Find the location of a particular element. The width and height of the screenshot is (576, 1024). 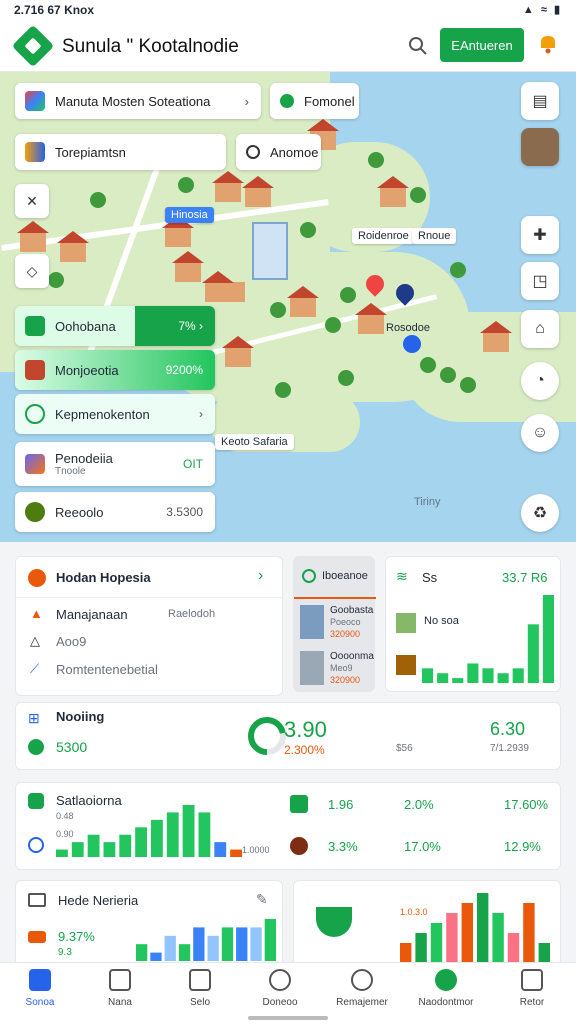

bottom-left-value: 9.37% is located at coordinates (76, 936).